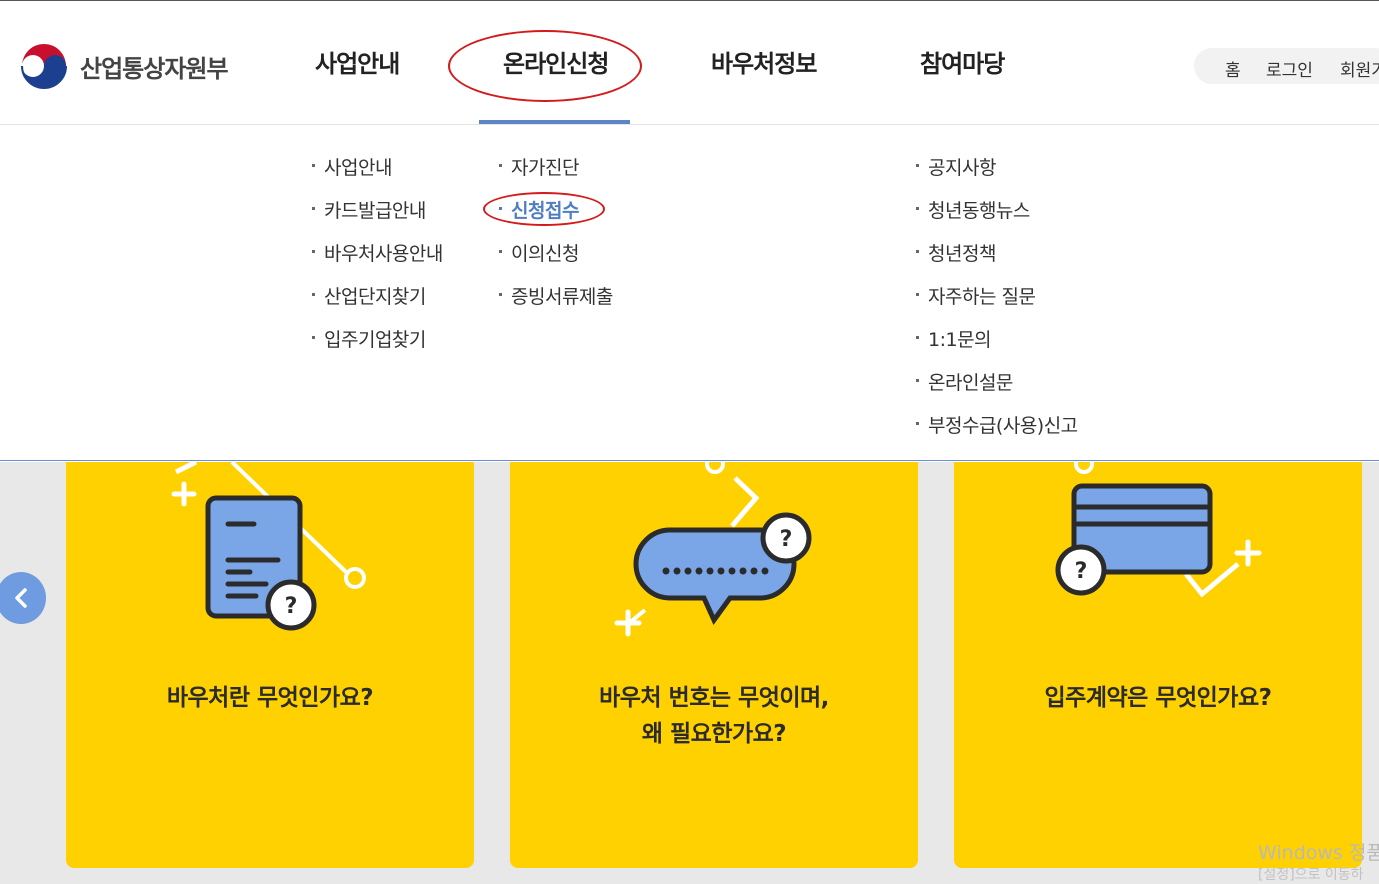 The height and width of the screenshot is (884, 1379). What do you see at coordinates (1233, 68) in the screenshot?
I see `home-link: 홈` at bounding box center [1233, 68].